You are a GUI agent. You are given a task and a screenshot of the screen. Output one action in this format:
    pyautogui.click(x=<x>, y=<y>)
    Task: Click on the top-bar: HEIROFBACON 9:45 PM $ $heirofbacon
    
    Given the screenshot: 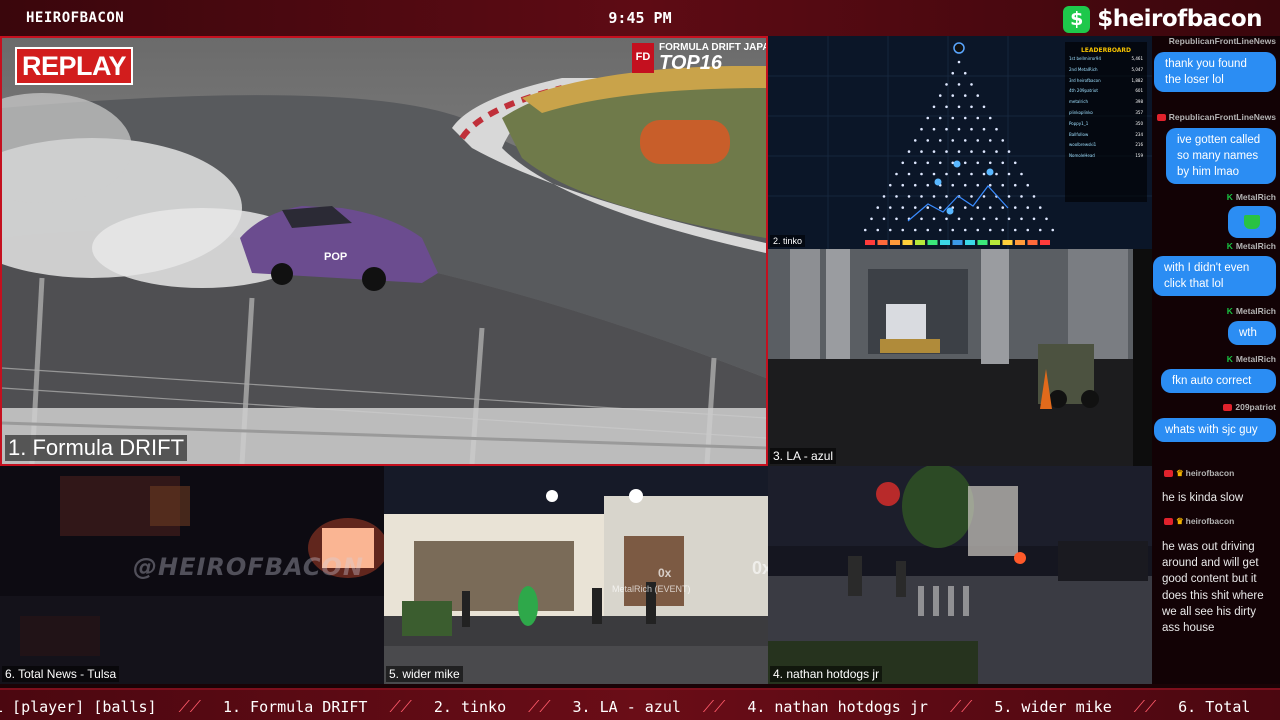 What is the action you would take?
    pyautogui.click(x=640, y=18)
    